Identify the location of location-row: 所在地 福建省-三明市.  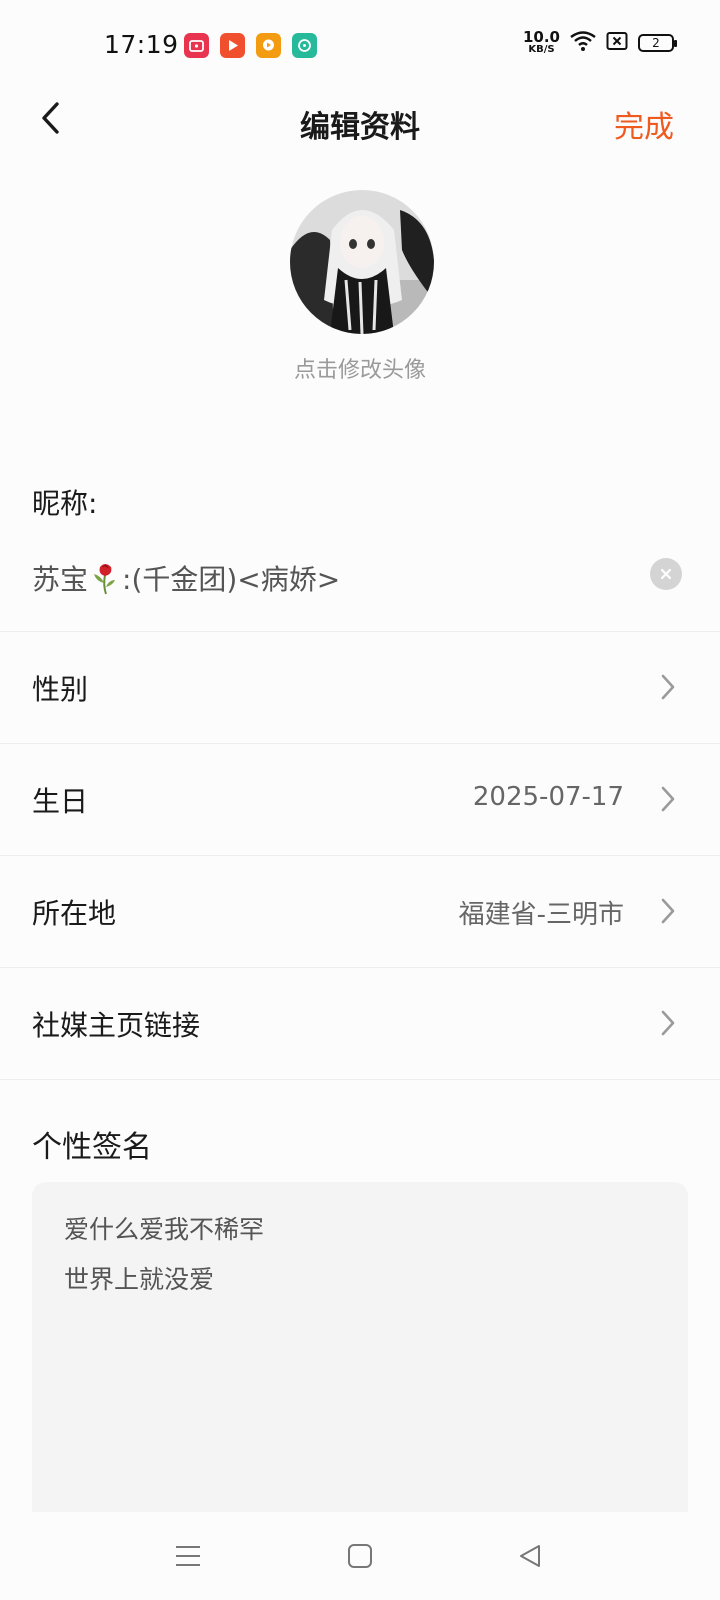
(360, 912).